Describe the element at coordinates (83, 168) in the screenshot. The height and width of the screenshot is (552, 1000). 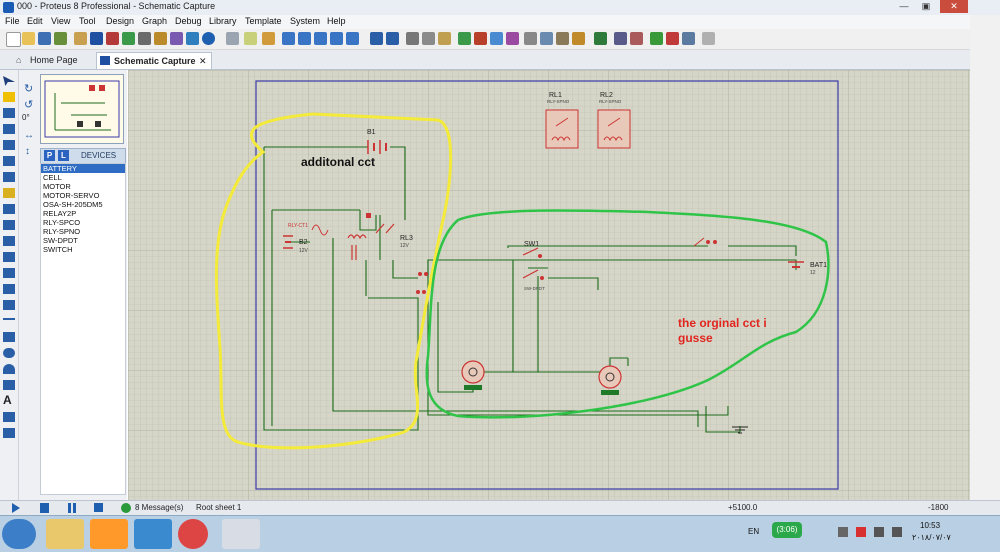
I see `list-item-battery: BATTERY` at that location.